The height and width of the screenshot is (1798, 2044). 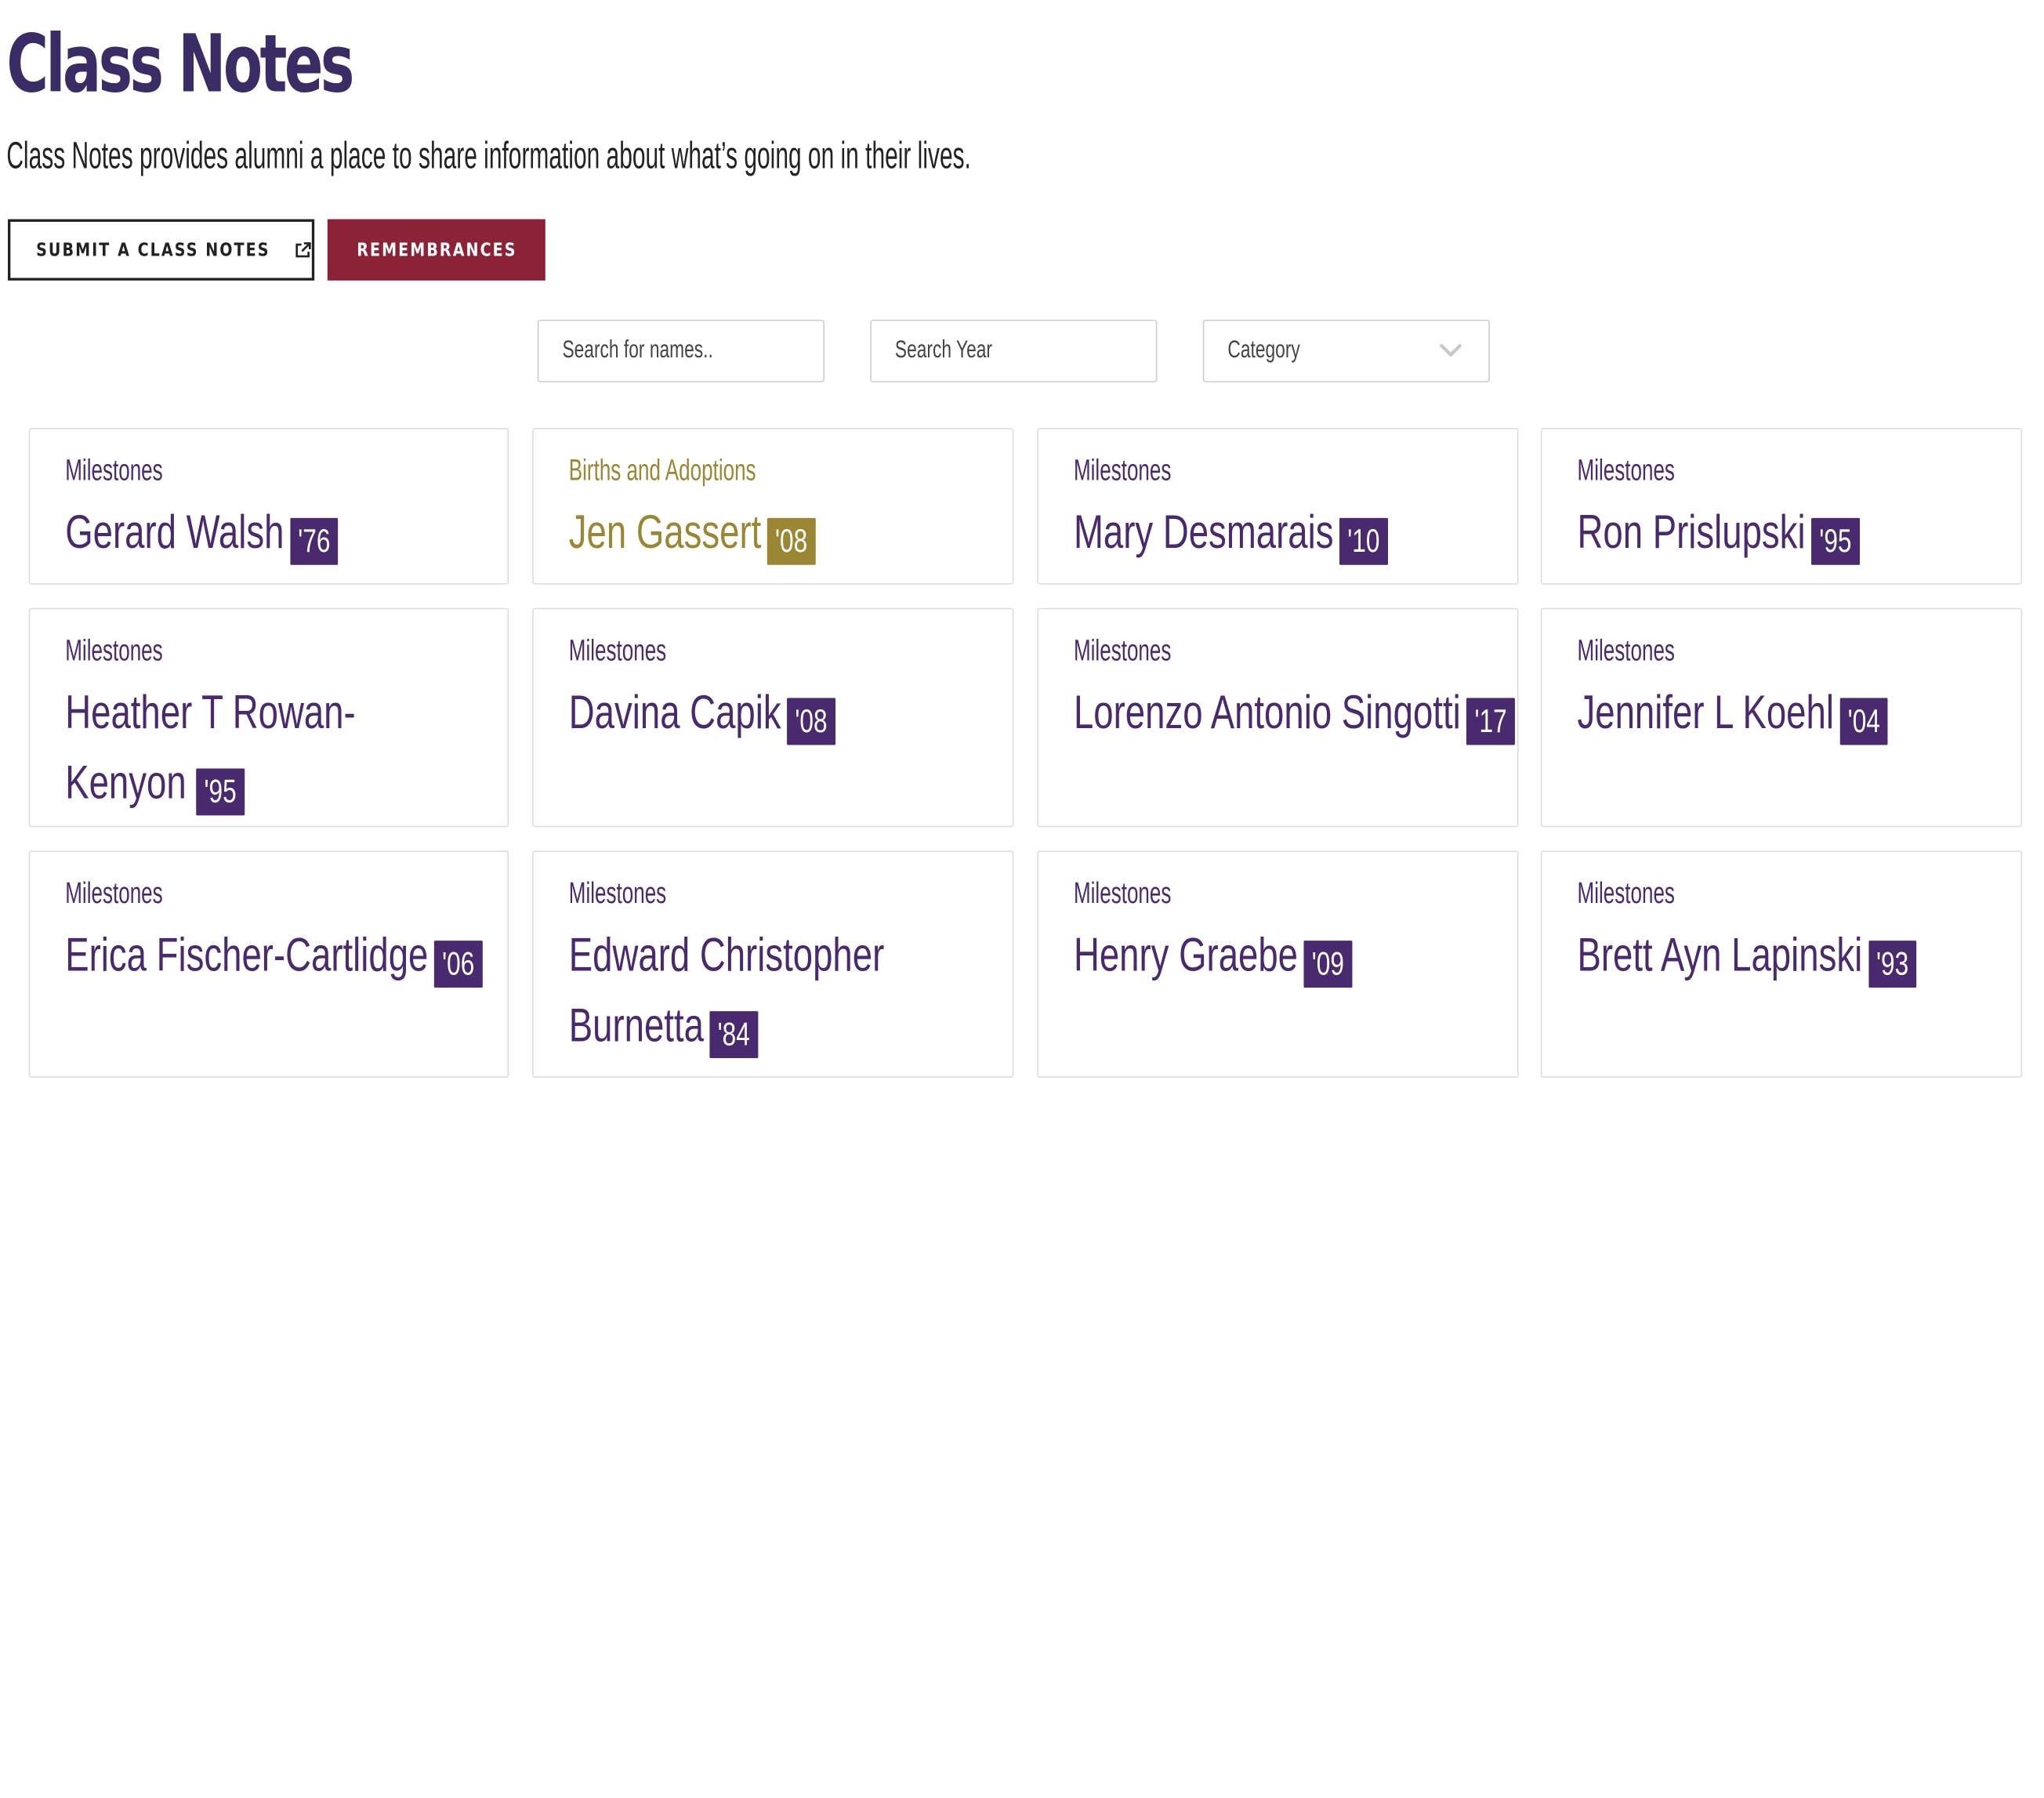 I want to click on class-note-card: Milestones Heather T Rowan-Kenyon '95, so click(x=268, y=718).